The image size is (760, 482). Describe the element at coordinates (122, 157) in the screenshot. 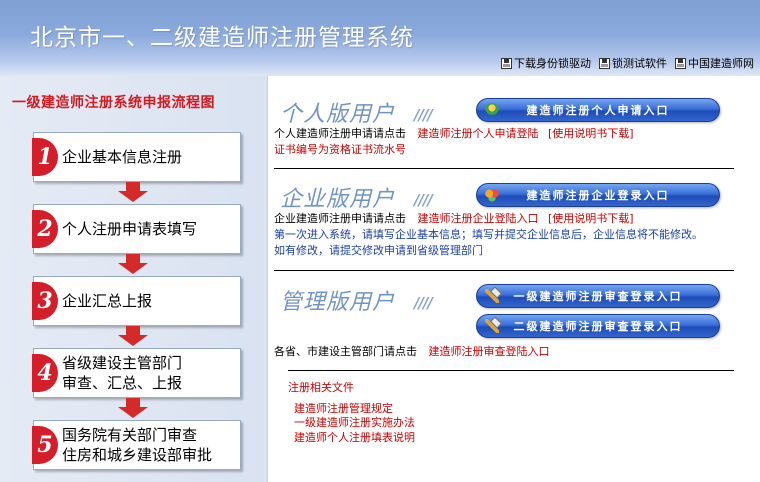

I see `step-label: 企业基本信息注册` at that location.